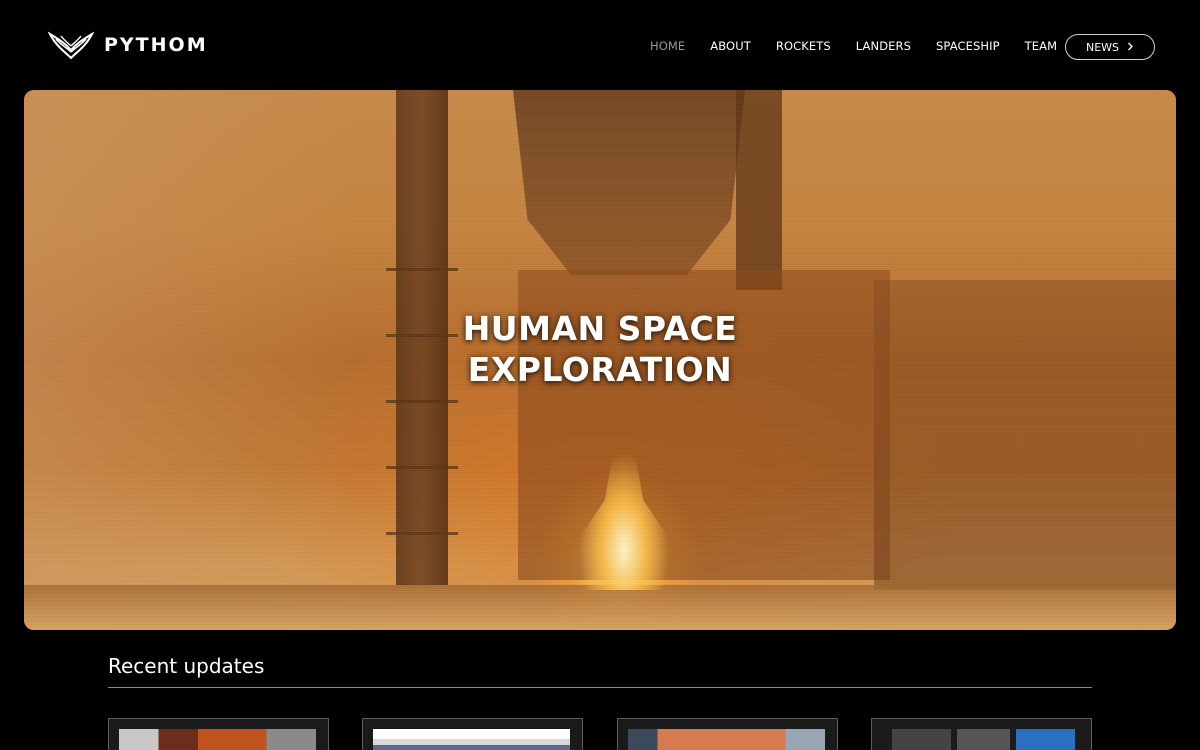 This screenshot has height=750, width=1200. I want to click on wings-logo-icon, so click(71, 45).